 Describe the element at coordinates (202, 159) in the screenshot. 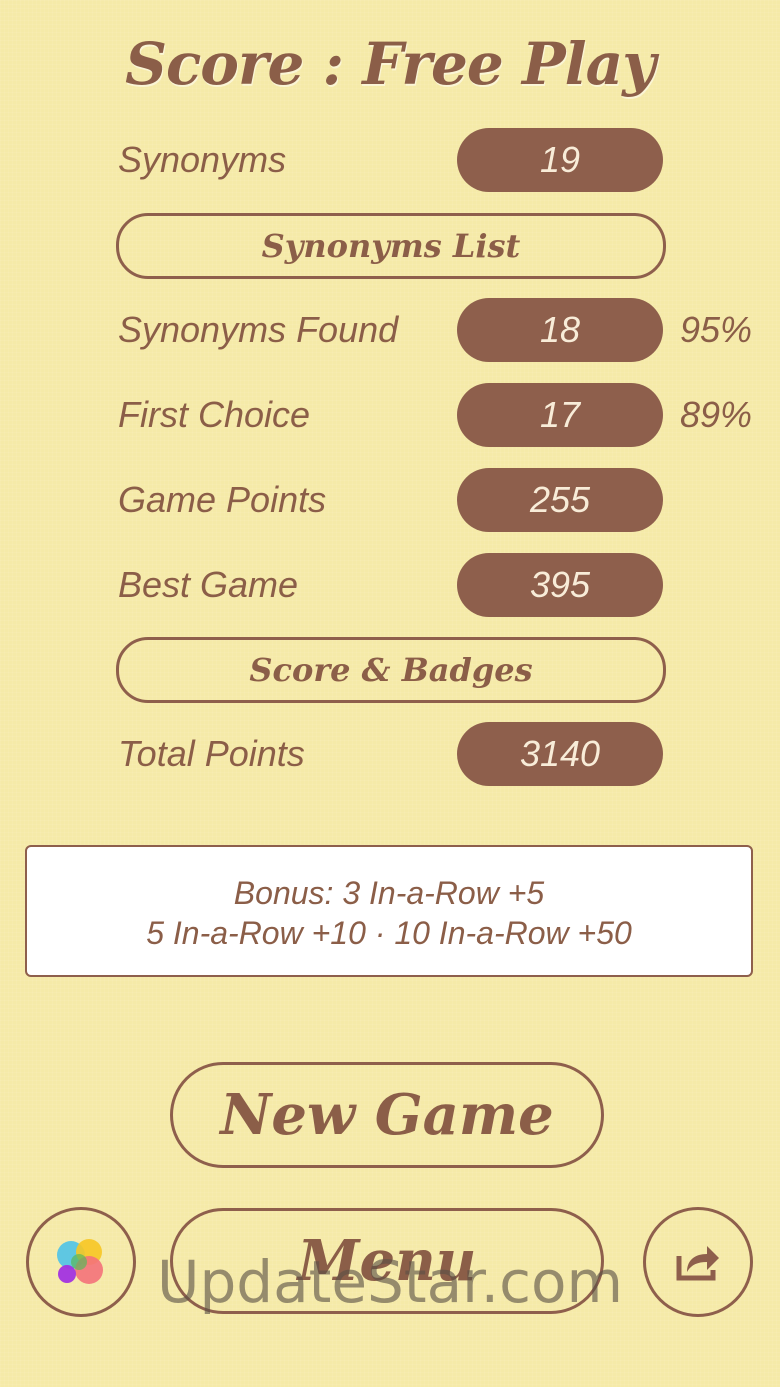

I see `row-synonyms-label: Synonyms` at that location.